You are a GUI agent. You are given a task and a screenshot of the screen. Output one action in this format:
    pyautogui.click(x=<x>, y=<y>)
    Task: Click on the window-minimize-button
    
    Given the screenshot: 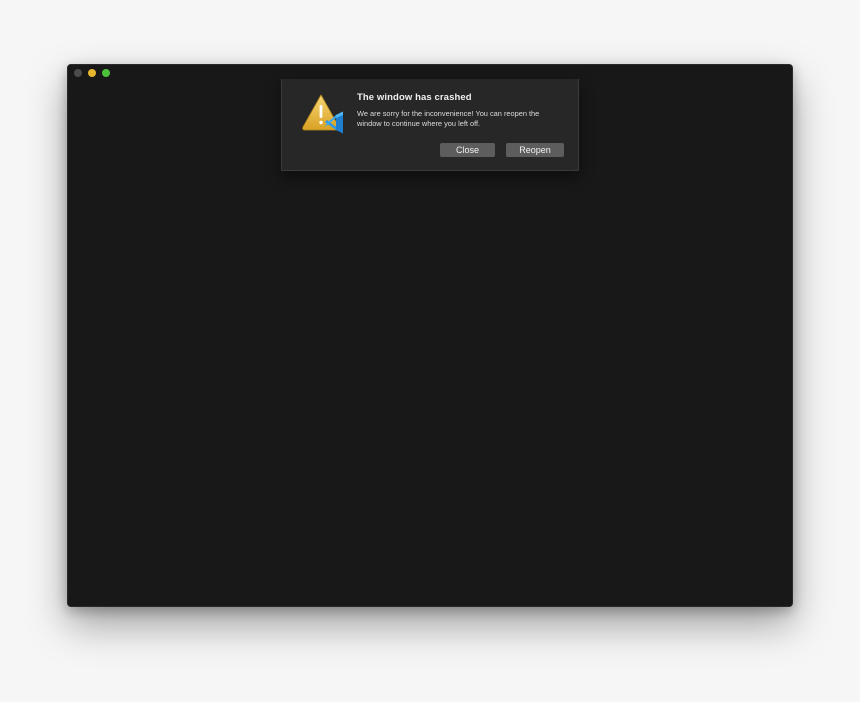 What is the action you would take?
    pyautogui.click(x=92, y=73)
    